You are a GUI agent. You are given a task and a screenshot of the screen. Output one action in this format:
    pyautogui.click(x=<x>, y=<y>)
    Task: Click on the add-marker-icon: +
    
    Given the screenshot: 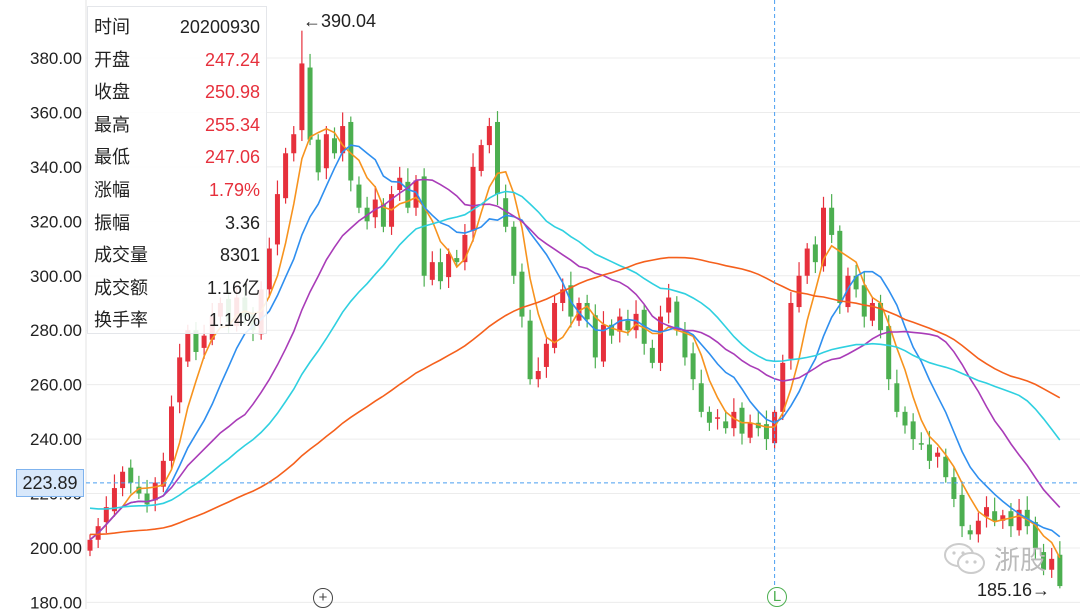 What is the action you would take?
    pyautogui.click(x=323, y=598)
    